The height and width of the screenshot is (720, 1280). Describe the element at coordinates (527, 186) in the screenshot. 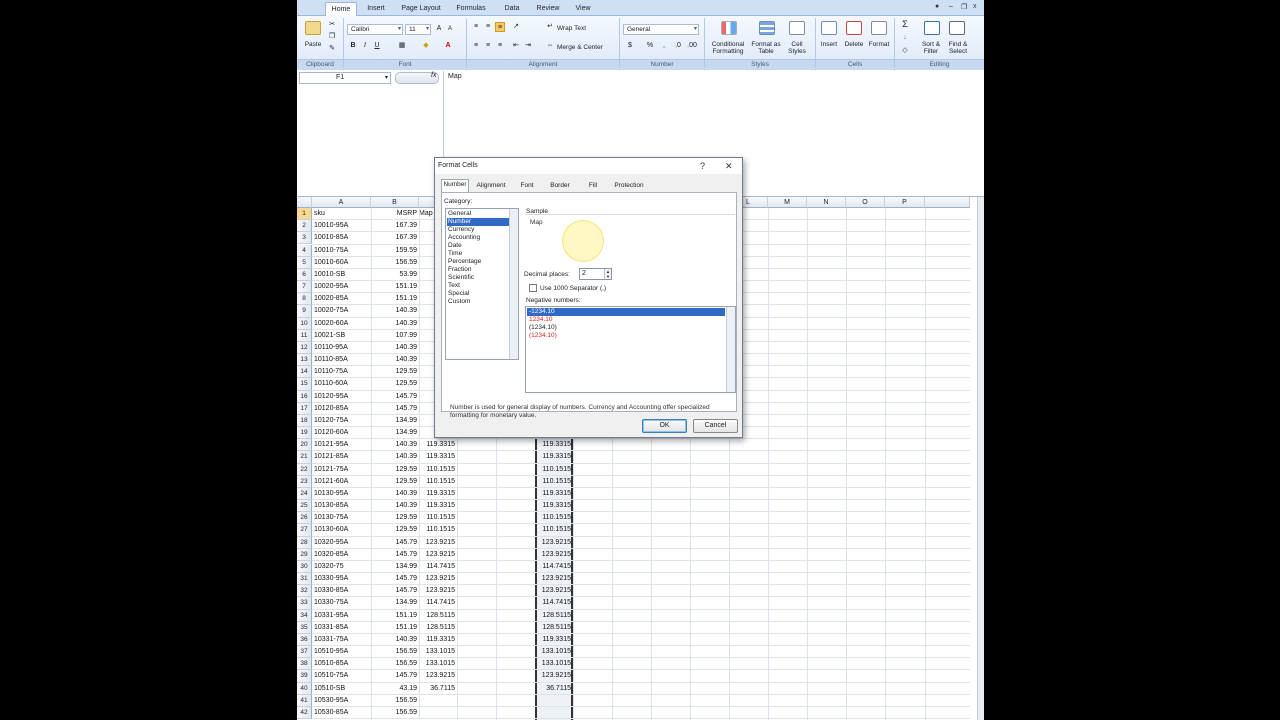

I see `dialog-tab-font: Font` at that location.